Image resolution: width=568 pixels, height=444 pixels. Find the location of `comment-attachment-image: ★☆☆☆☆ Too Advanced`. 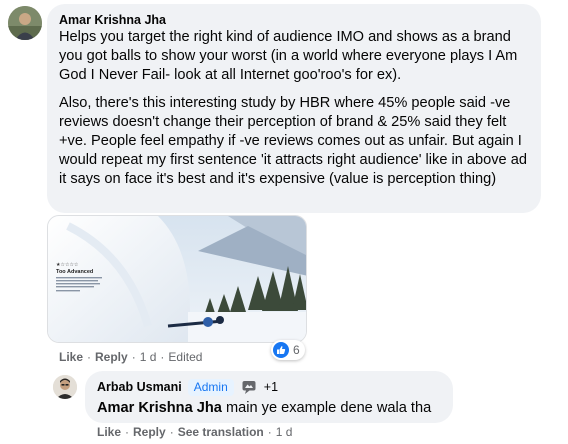

comment-attachment-image: ★☆☆☆☆ Too Advanced is located at coordinates (177, 279).